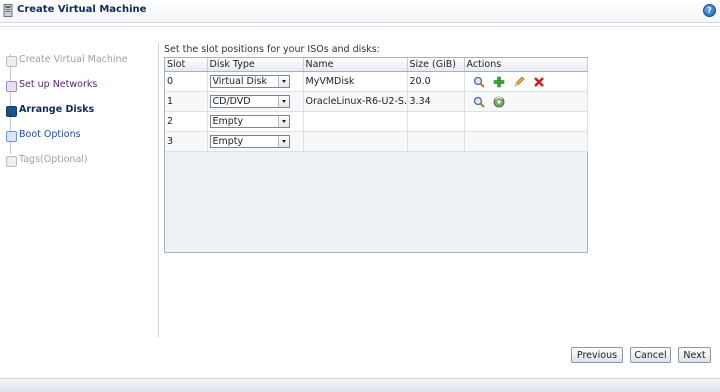  What do you see at coordinates (355, 65) in the screenshot?
I see `column-header-name: Name` at bounding box center [355, 65].